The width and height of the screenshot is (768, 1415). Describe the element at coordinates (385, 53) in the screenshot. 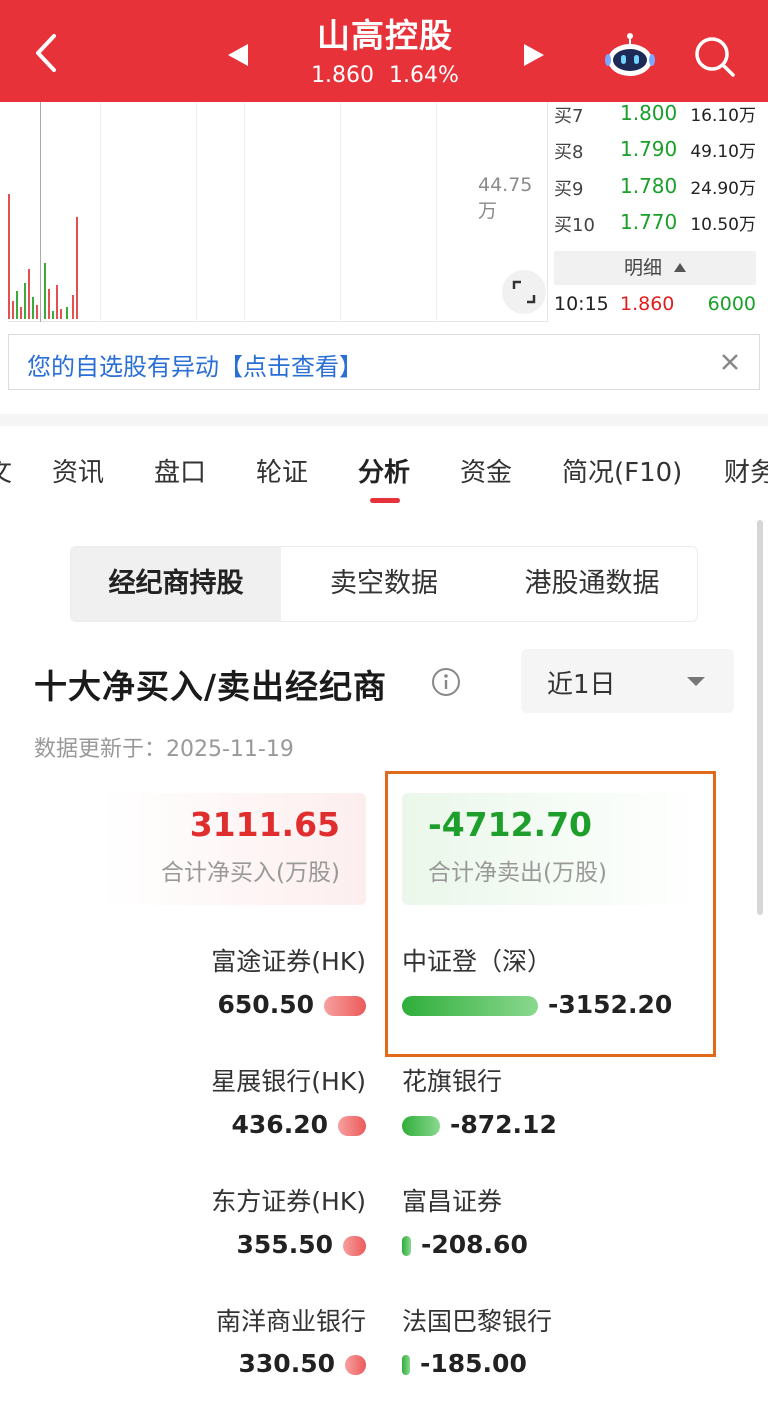

I see `stock-title: 山高控股 1.860 1.64%` at that location.